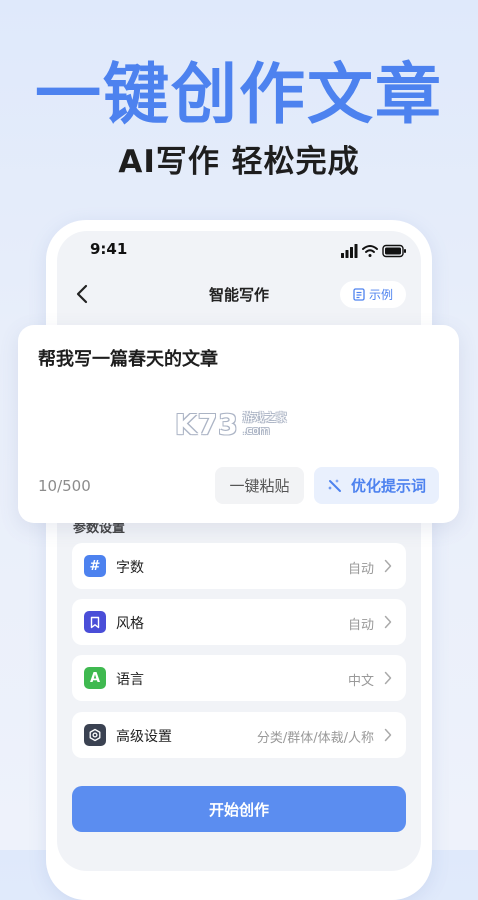 This screenshot has height=900, width=478. I want to click on start-writing-button: 开始创作, so click(239, 809).